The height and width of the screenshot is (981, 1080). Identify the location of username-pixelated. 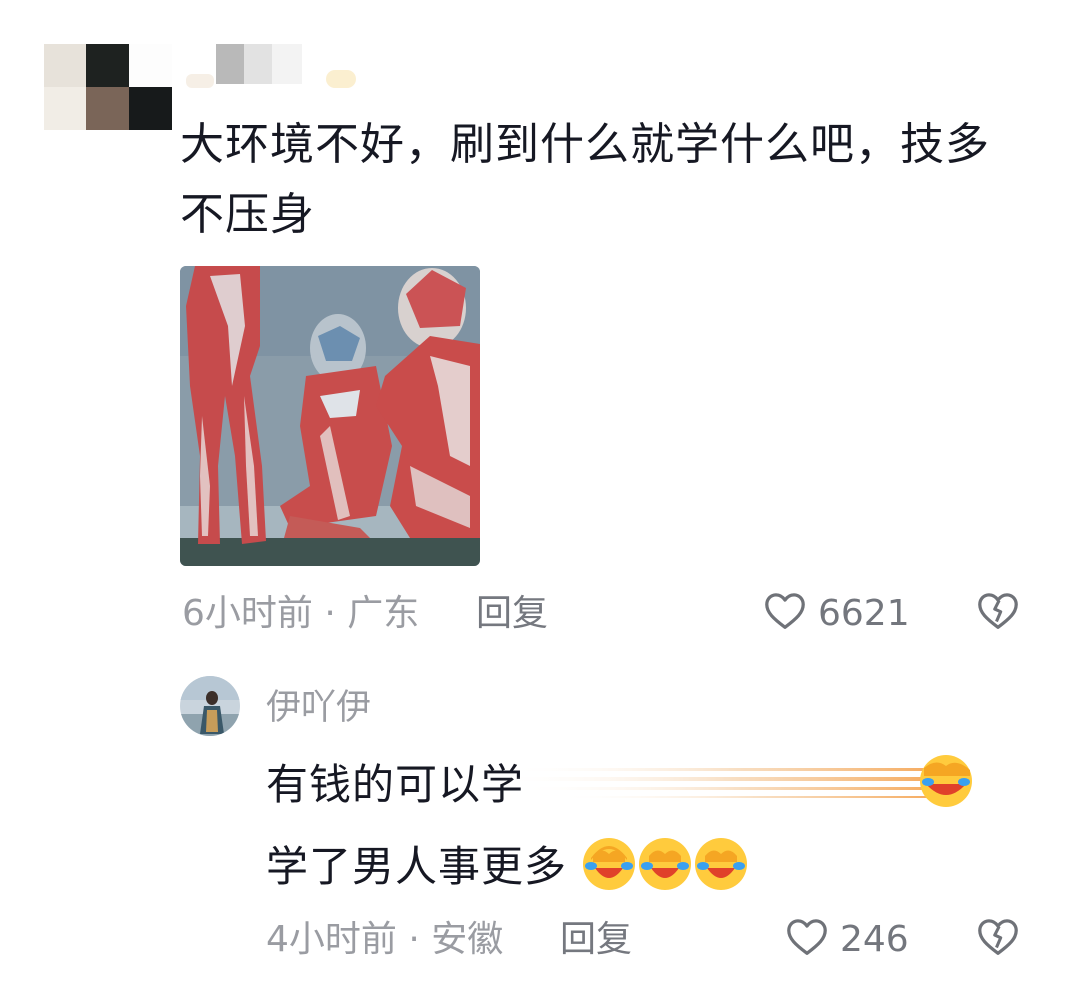
(272, 66).